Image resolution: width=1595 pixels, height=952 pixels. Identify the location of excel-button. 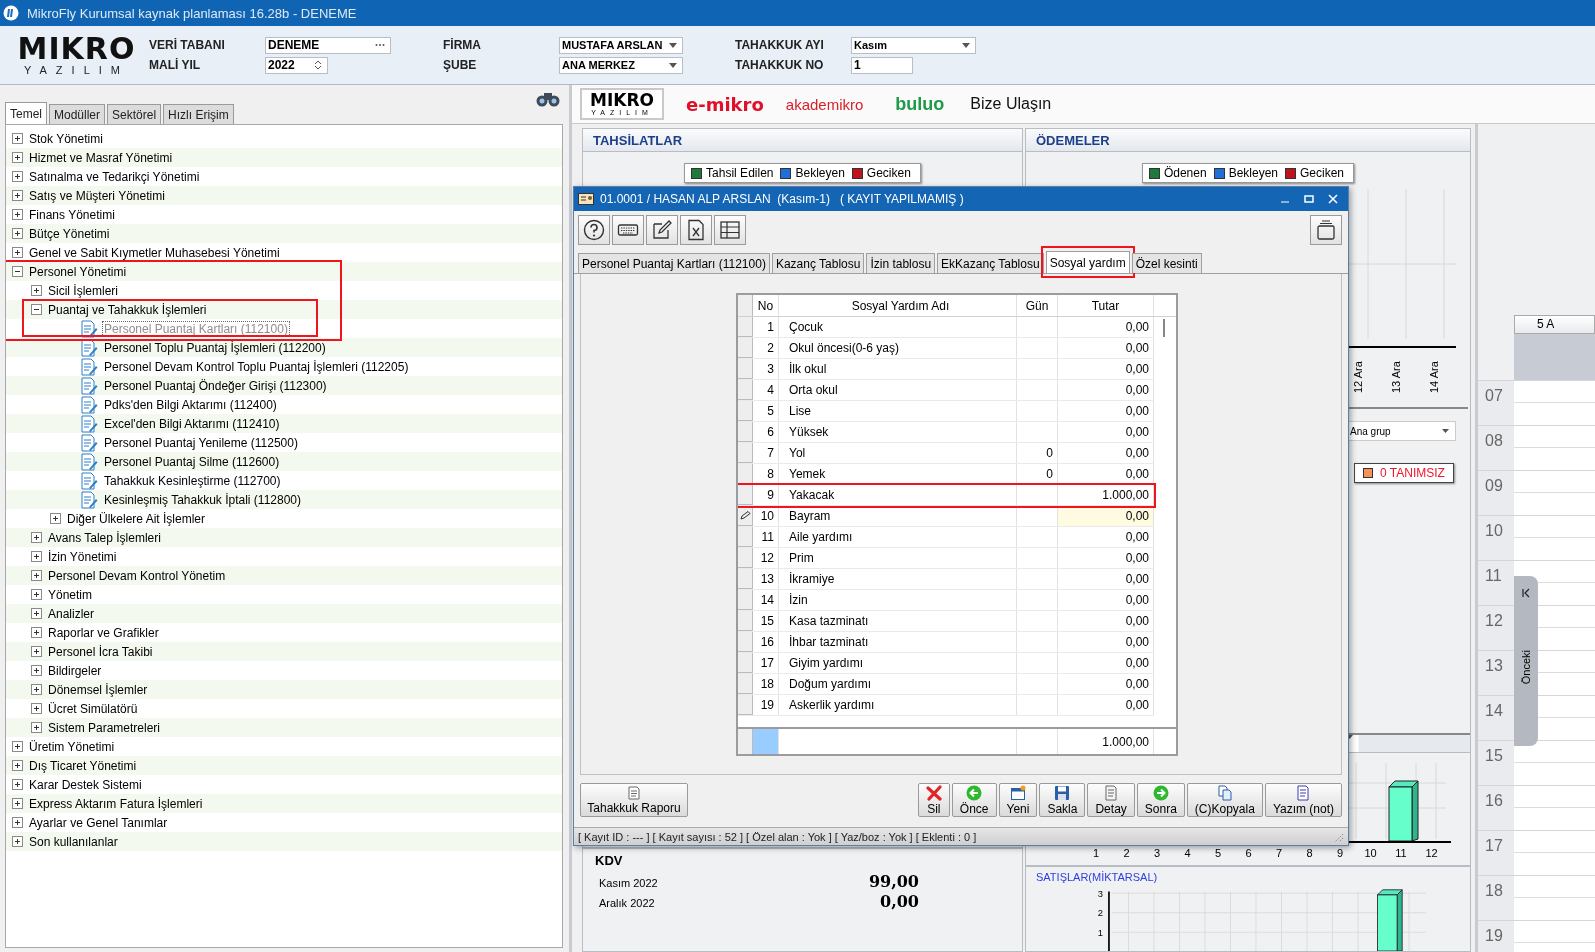
(696, 230).